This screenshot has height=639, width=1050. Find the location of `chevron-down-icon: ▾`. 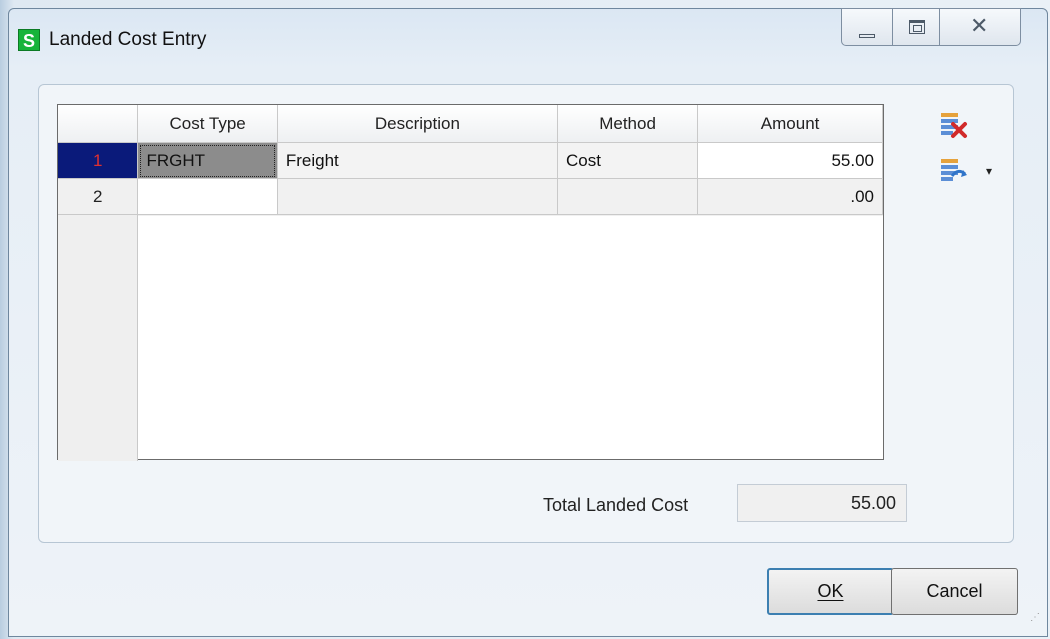

chevron-down-icon: ▾ is located at coordinates (989, 171).